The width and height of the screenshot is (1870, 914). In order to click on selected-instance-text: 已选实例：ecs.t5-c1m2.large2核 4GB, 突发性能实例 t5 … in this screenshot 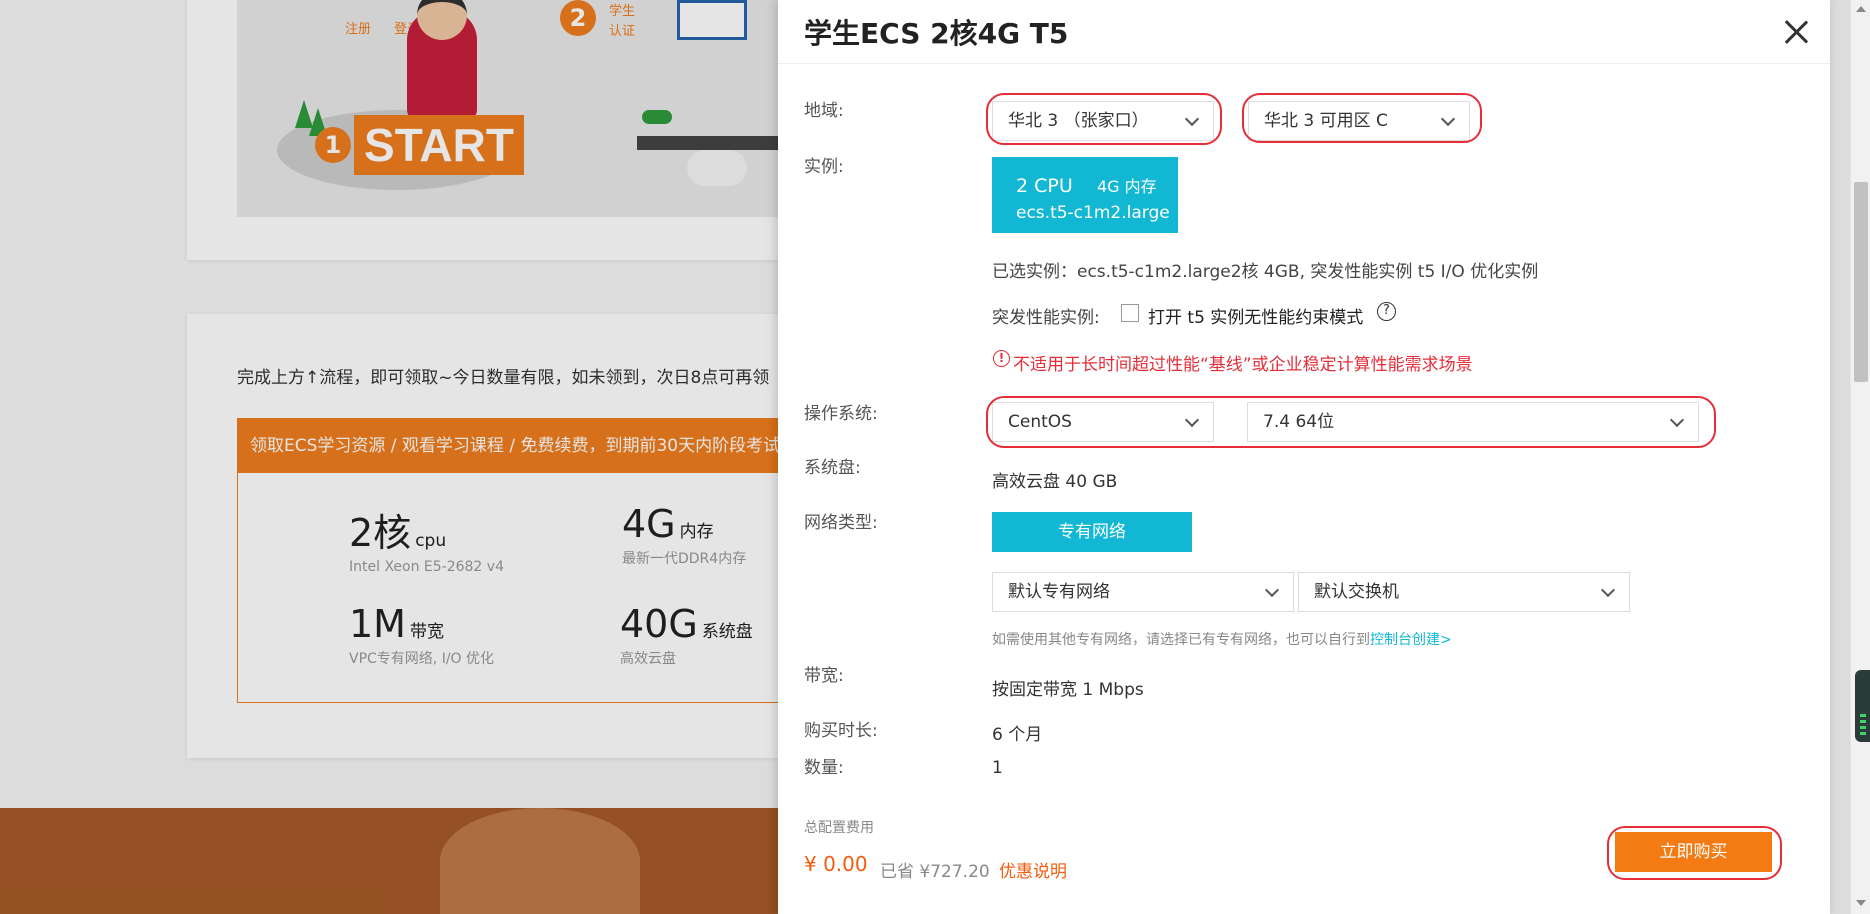, I will do `click(1265, 272)`.